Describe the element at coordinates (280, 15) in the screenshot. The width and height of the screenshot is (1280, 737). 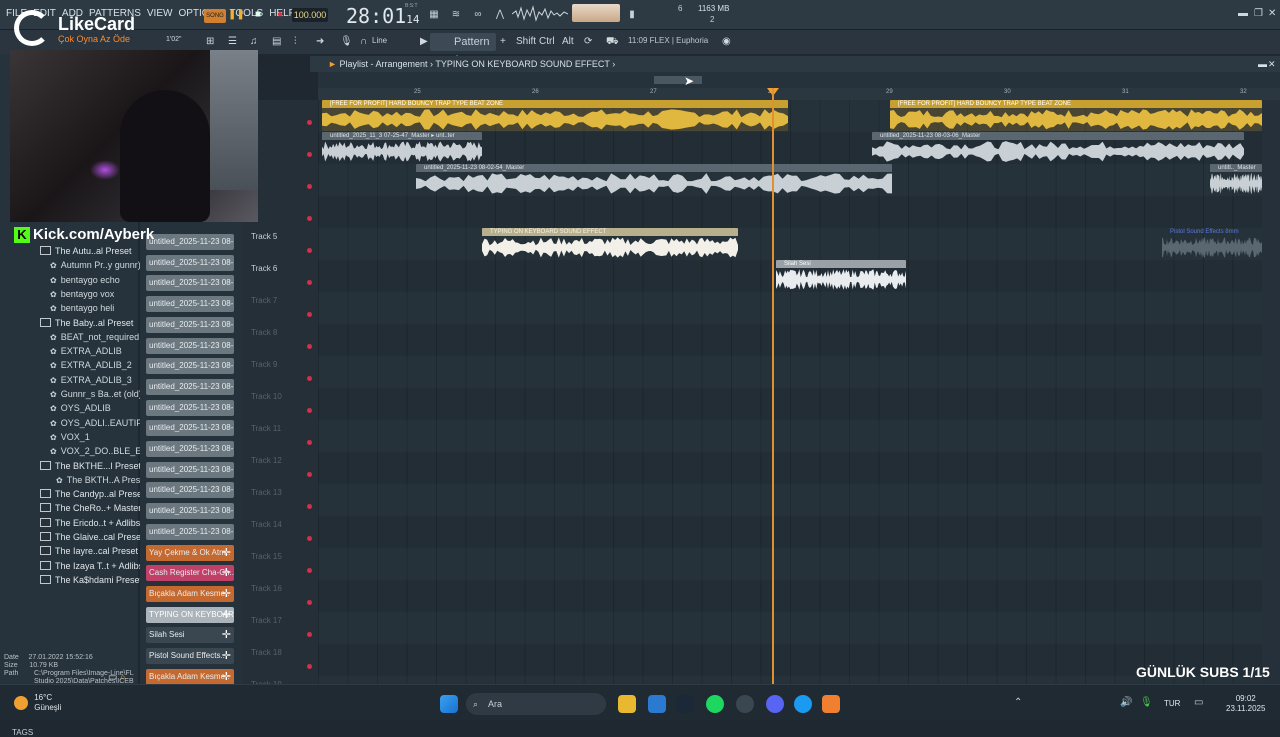
I see `record-icon: ●` at that location.